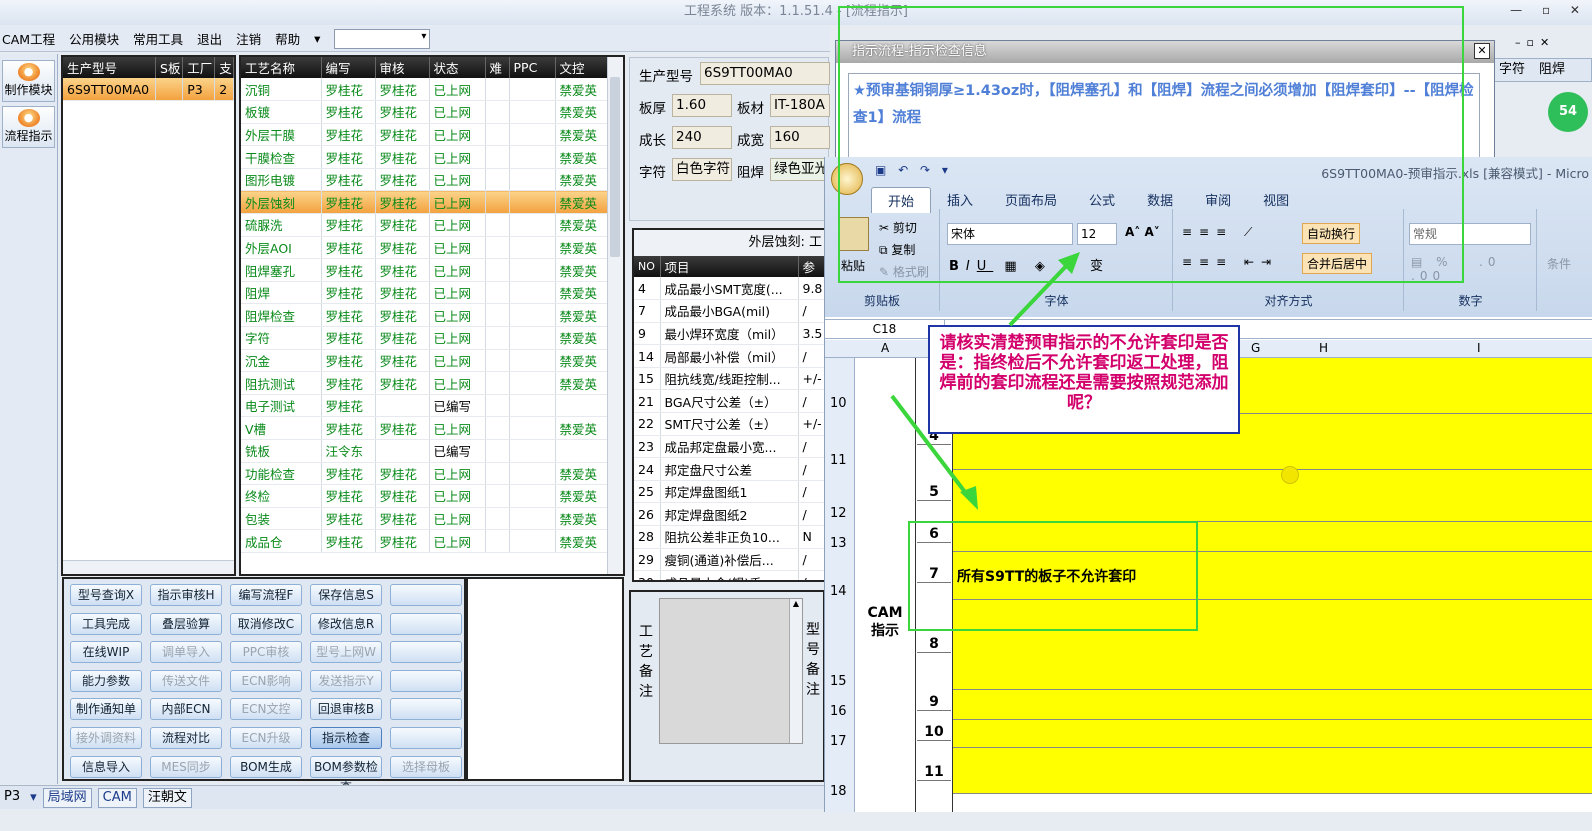 Image resolution: width=1592 pixels, height=831 pixels. I want to click on arrow-up, so click(1040, 293).